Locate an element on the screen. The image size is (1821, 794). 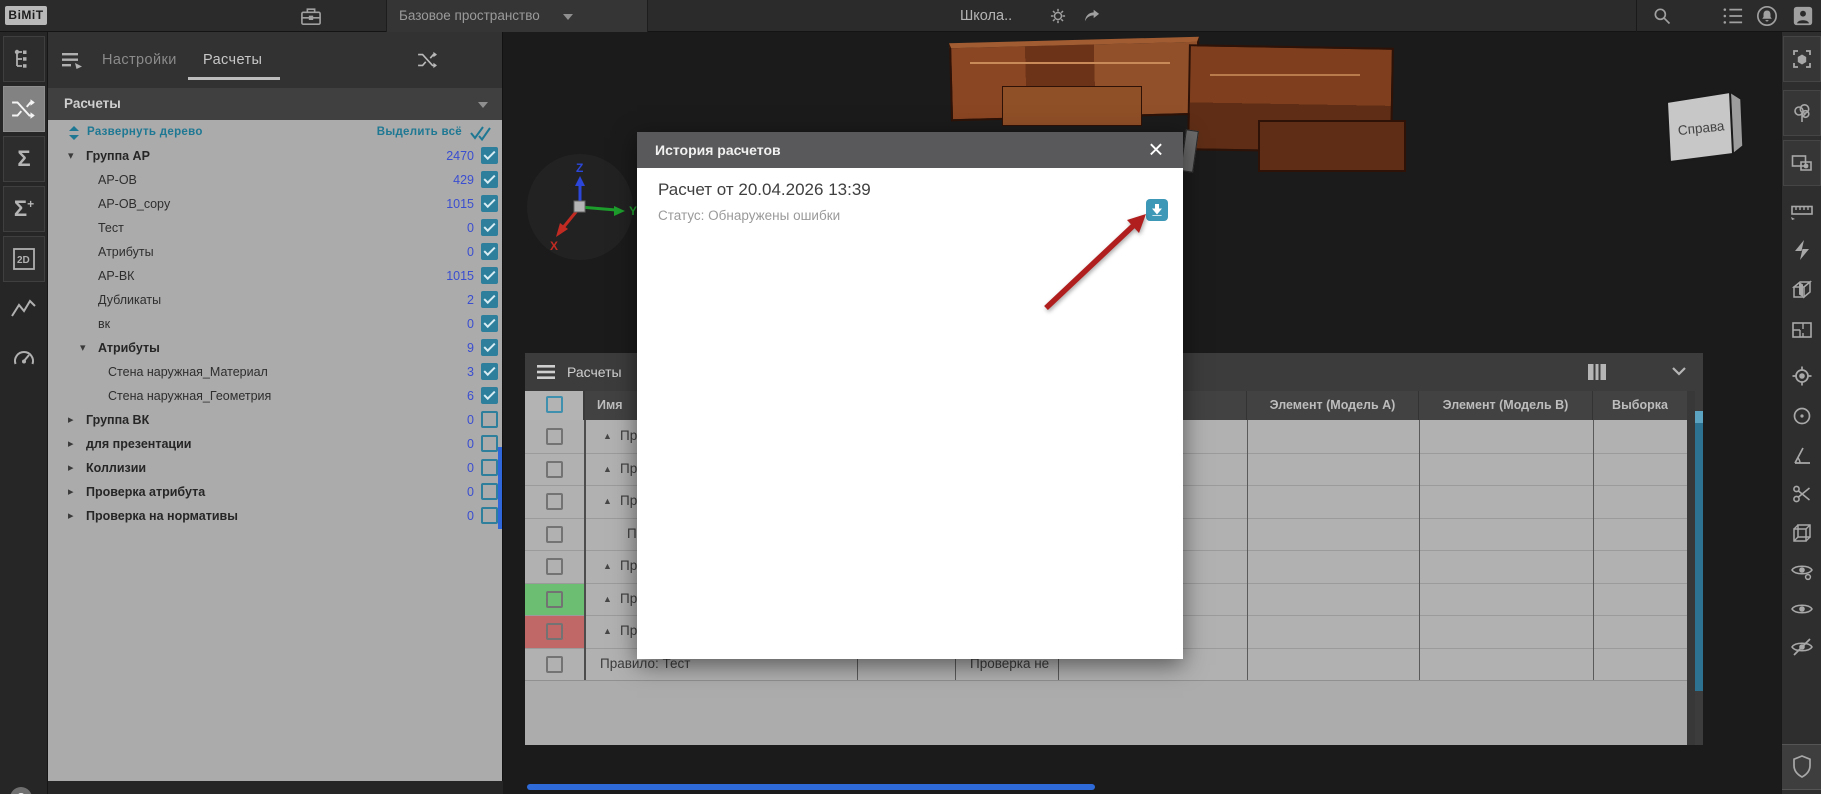
ruler-tool is located at coordinates (1802, 210).